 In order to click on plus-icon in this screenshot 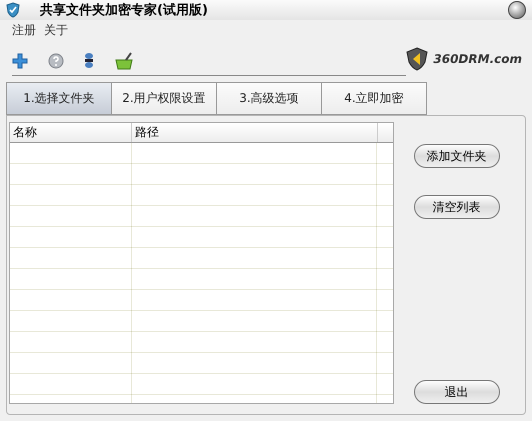, I will do `click(20, 60)`.